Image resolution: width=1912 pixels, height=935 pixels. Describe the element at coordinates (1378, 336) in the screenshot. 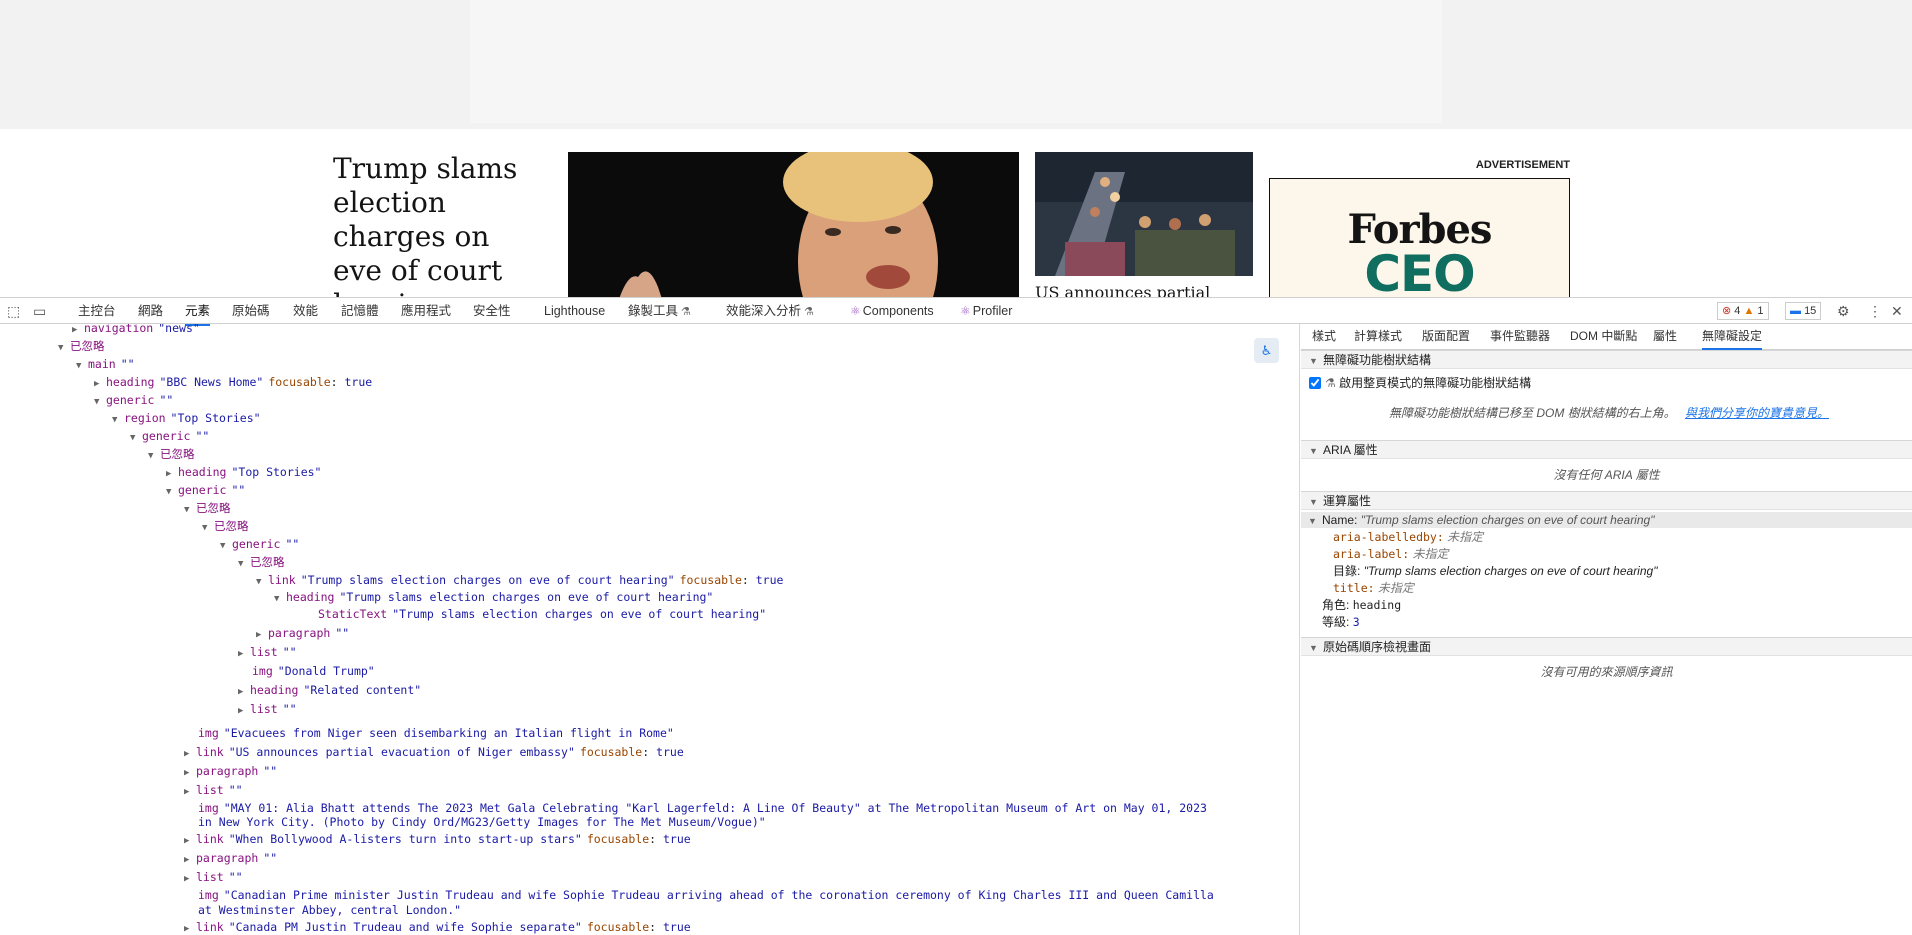

I see `side-tab-1: 計算樣式` at that location.